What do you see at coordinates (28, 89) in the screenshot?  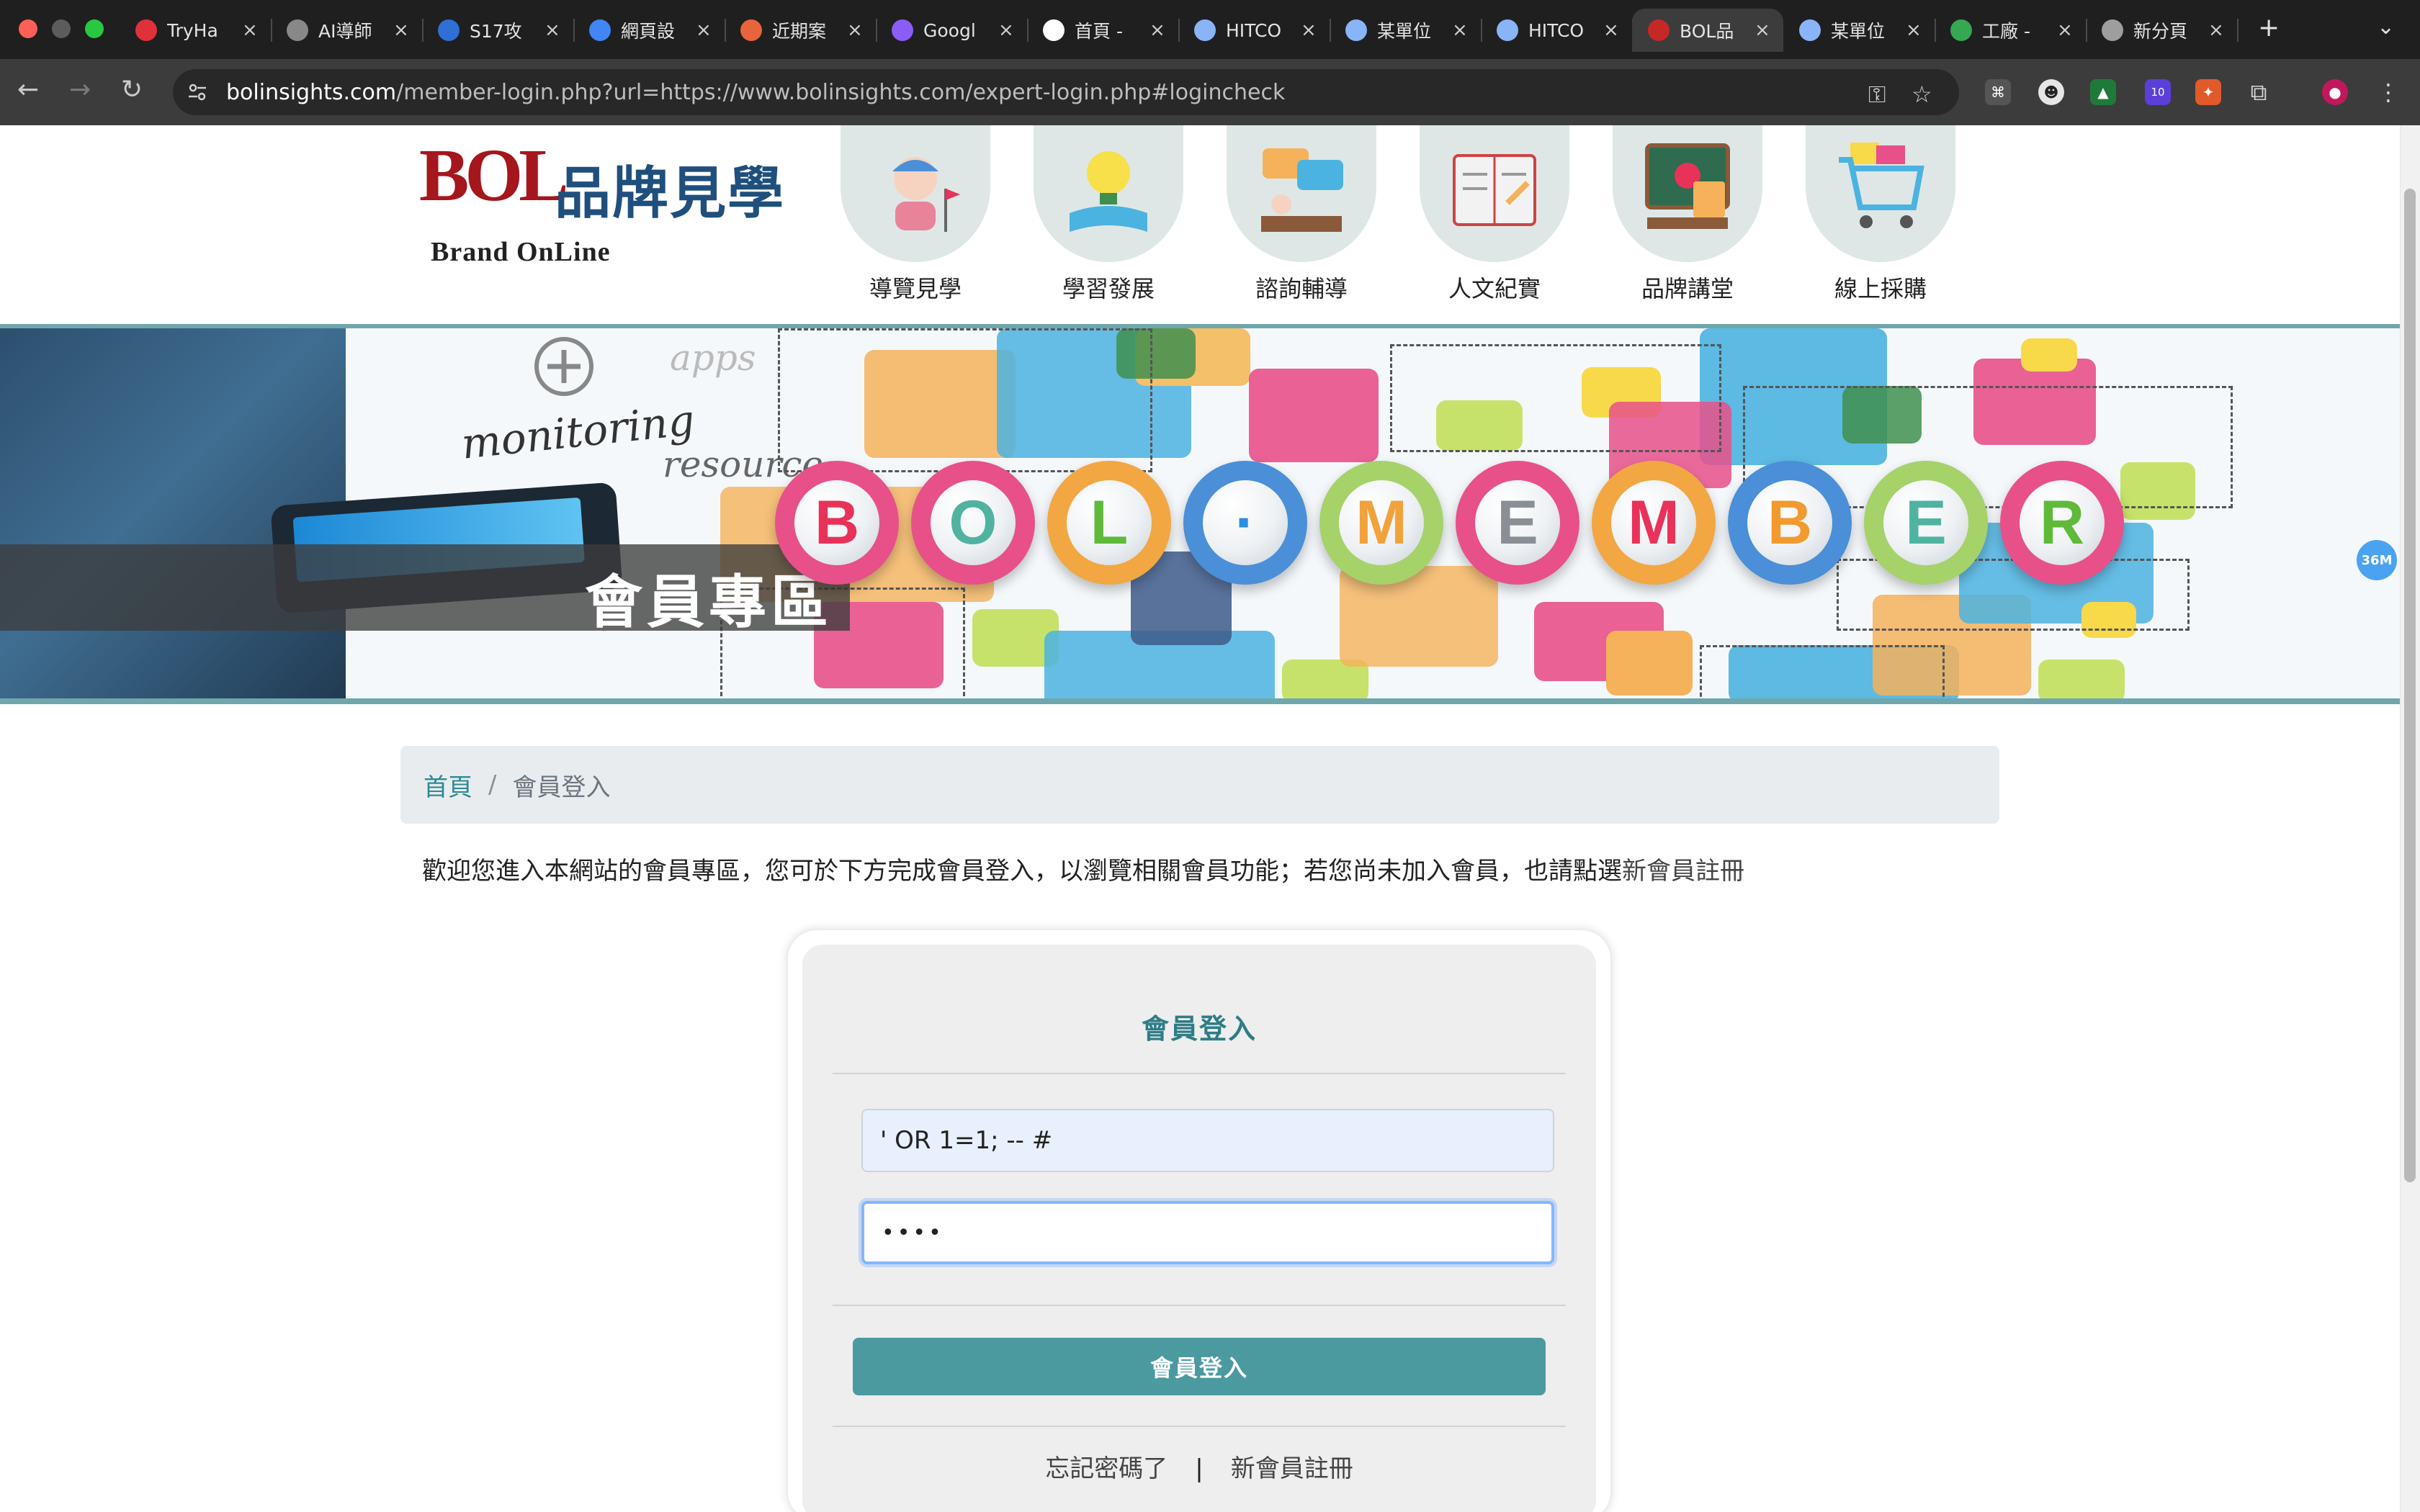 I see `back-button: ←` at bounding box center [28, 89].